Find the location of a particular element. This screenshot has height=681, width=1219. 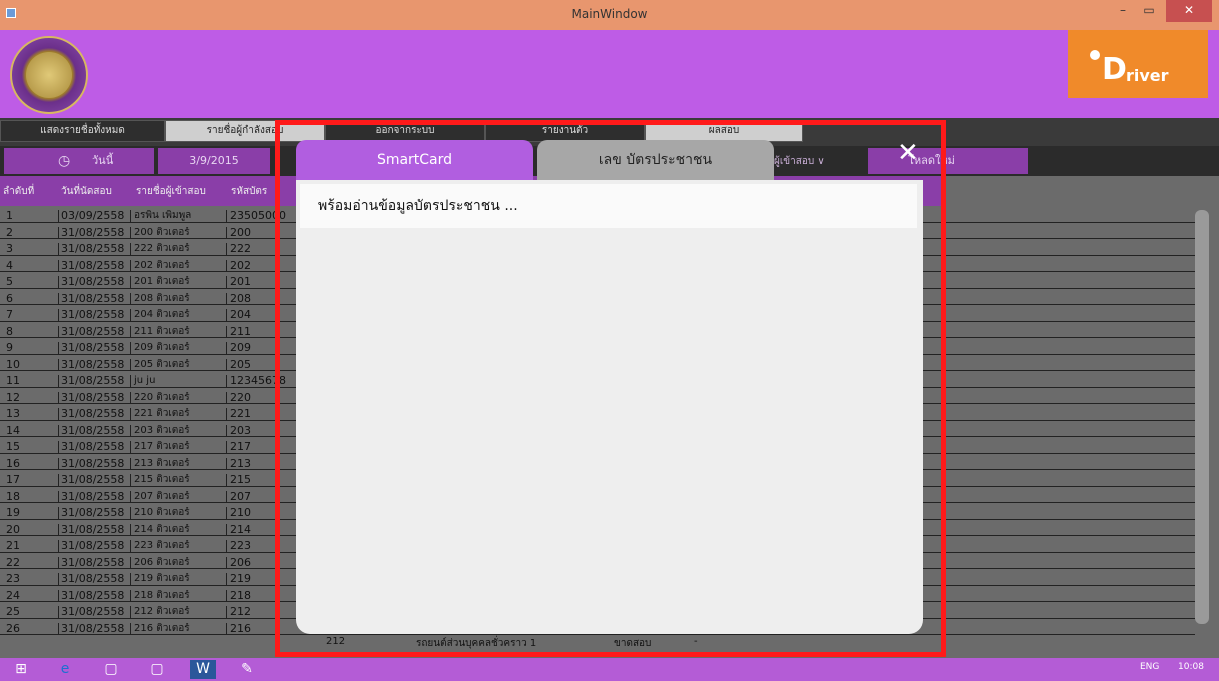

row-name: 209 ติวเตอร์ is located at coordinates (178, 348).